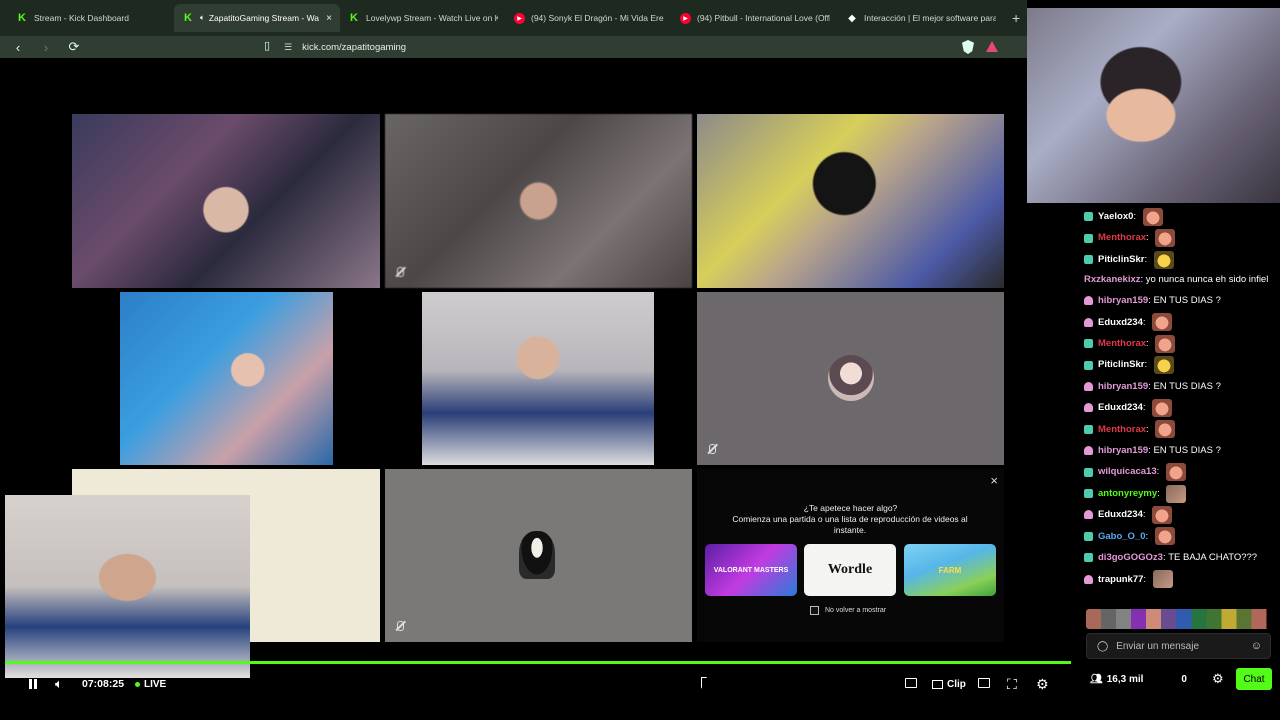  I want to click on settings-gear-icon: ⚙, so click(1042, 684).